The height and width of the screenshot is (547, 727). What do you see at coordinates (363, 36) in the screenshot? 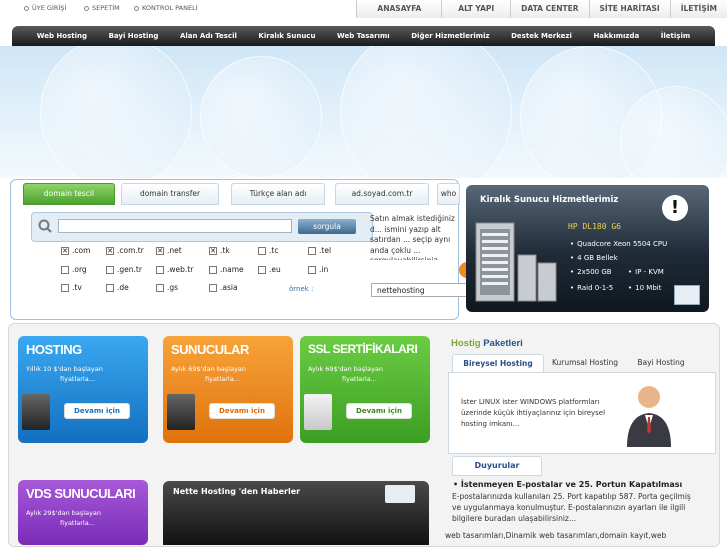
I see `menu-web-tasarimi: Web Tasarımı` at bounding box center [363, 36].